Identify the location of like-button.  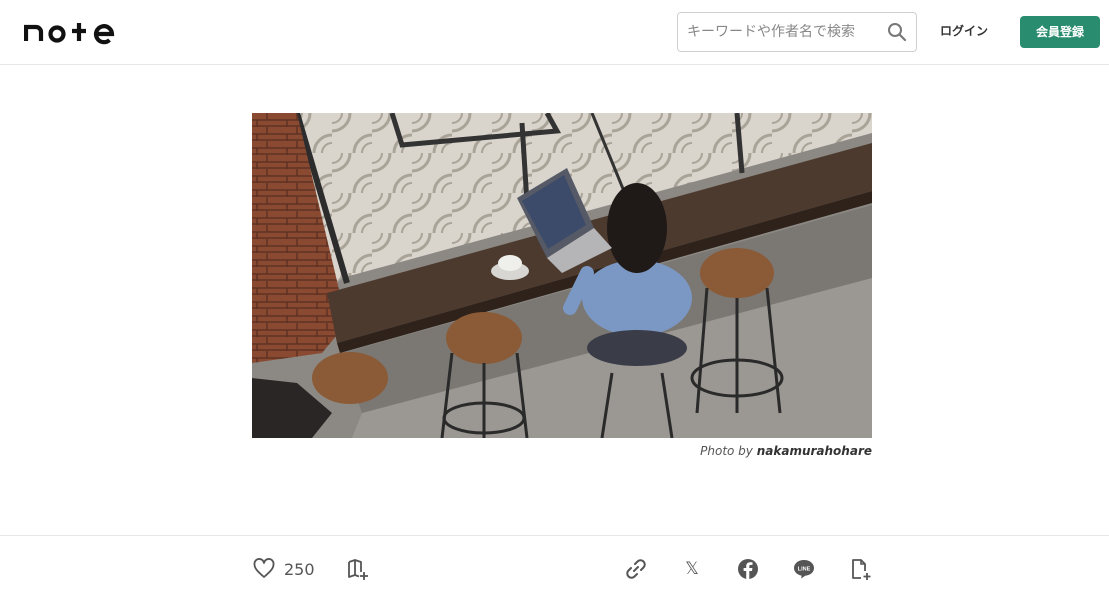
(264, 569).